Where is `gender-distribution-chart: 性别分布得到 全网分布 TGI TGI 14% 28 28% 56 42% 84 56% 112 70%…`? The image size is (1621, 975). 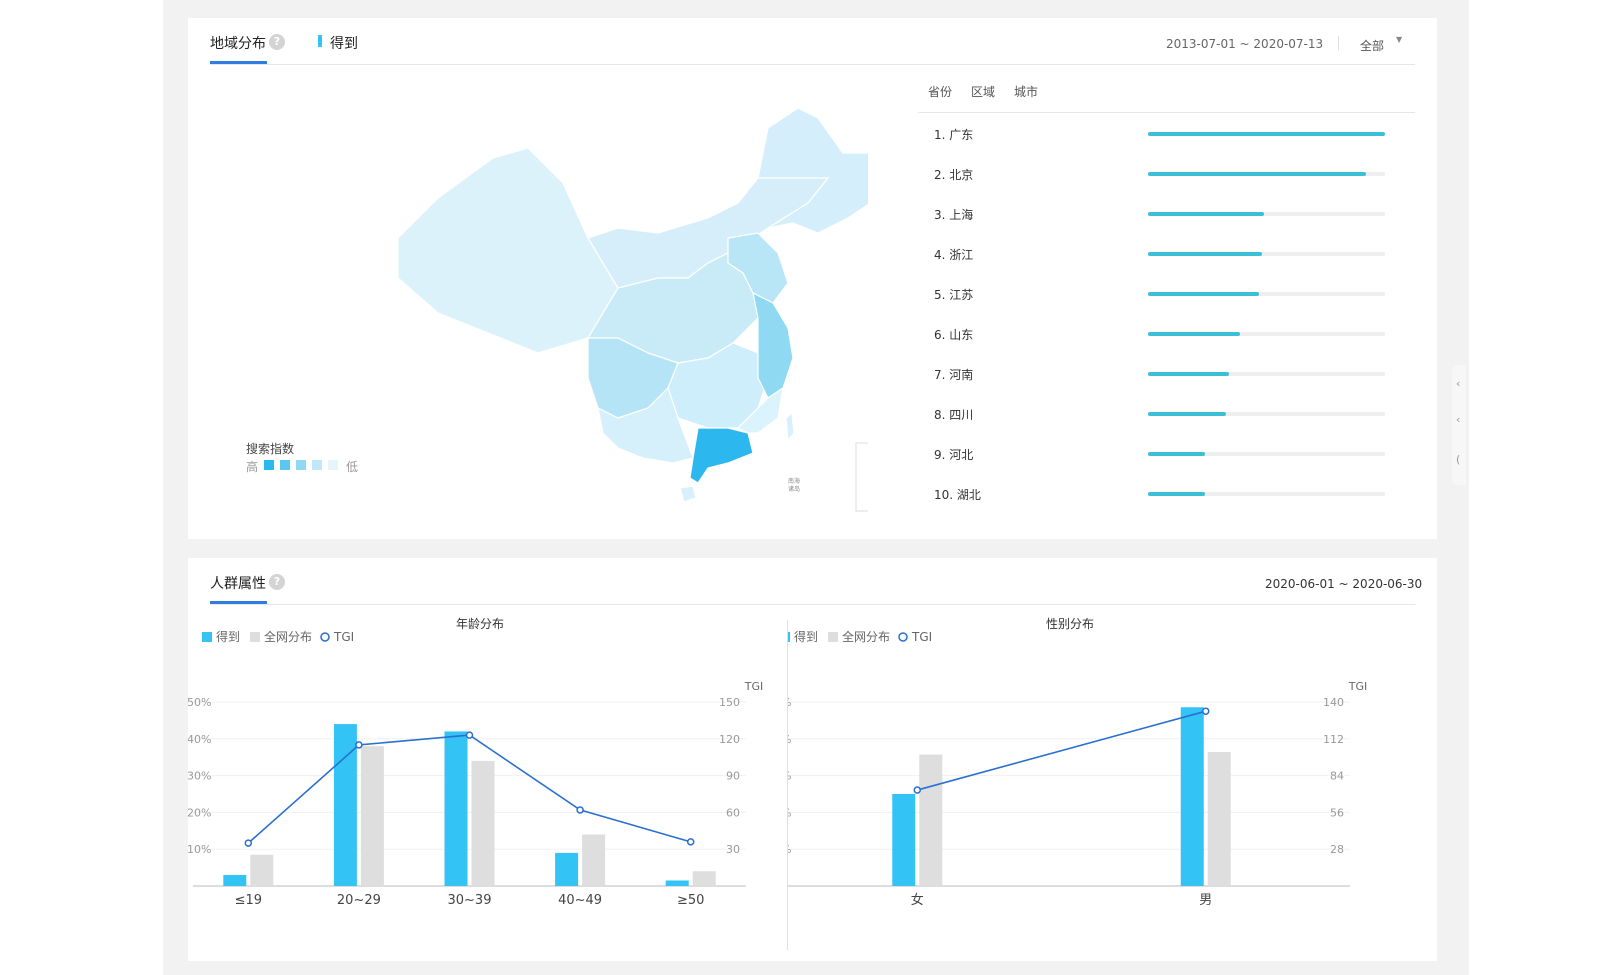 gender-distribution-chart: 性别分布得到 全网分布 TGI TGI 14% 28 28% 56 42% 84 56% 112 70%… is located at coordinates (1078, 762).